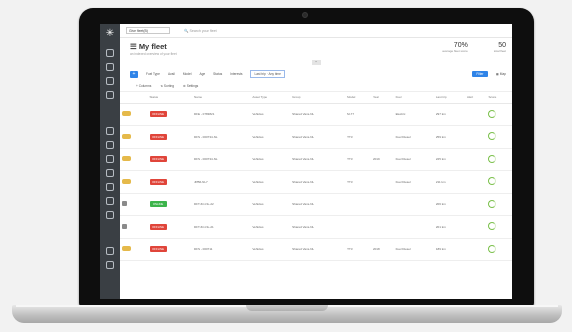 The image size is (572, 332). Describe the element at coordinates (203, 74) in the screenshot. I see `filter-chip: Age` at that location.